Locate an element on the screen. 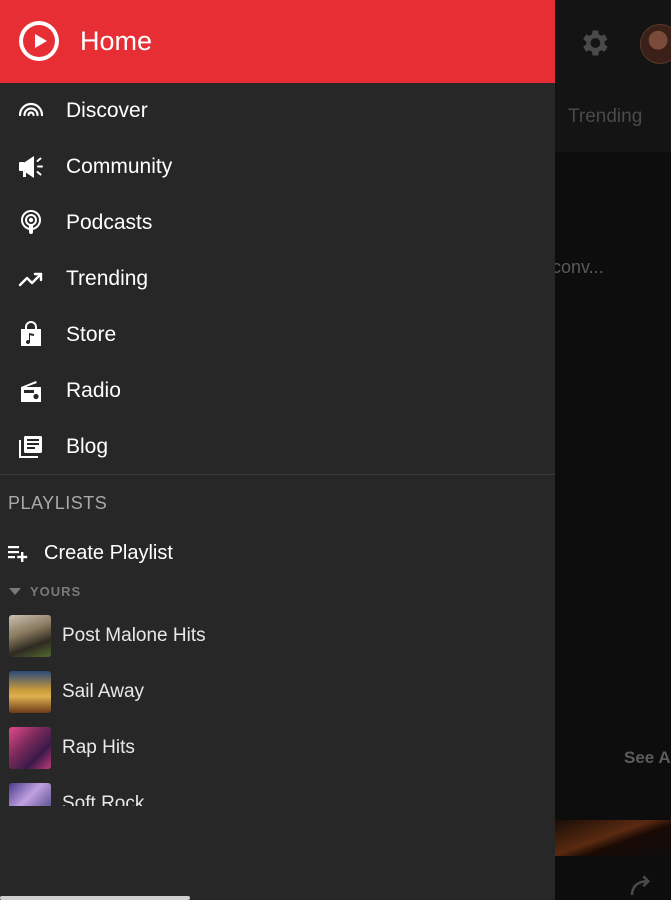 This screenshot has height=900, width=671. playlist-item: Sail Away is located at coordinates (277, 693).